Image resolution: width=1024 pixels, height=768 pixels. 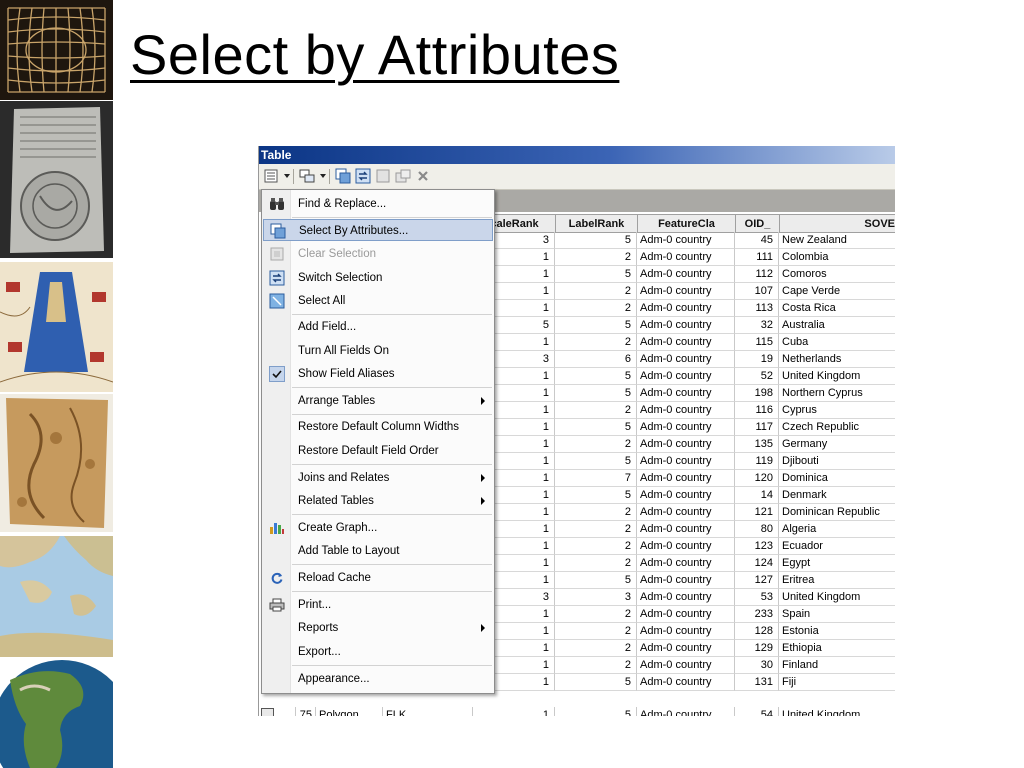 I want to click on cell-sove: Costa Rica, so click(x=837, y=308).